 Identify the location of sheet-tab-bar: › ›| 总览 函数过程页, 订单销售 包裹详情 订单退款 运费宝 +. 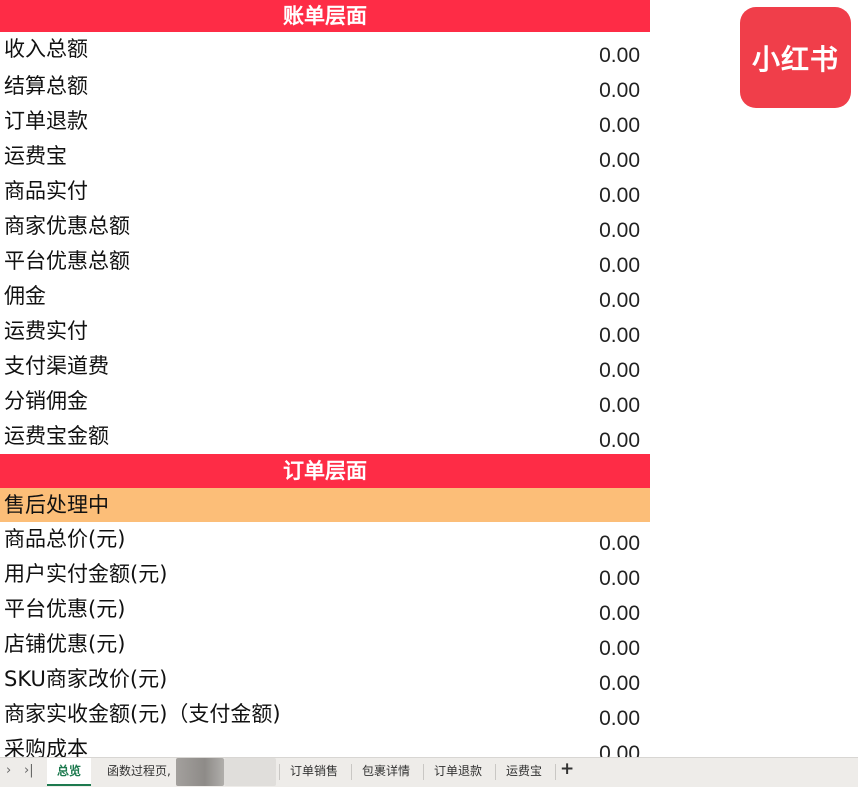
(429, 772).